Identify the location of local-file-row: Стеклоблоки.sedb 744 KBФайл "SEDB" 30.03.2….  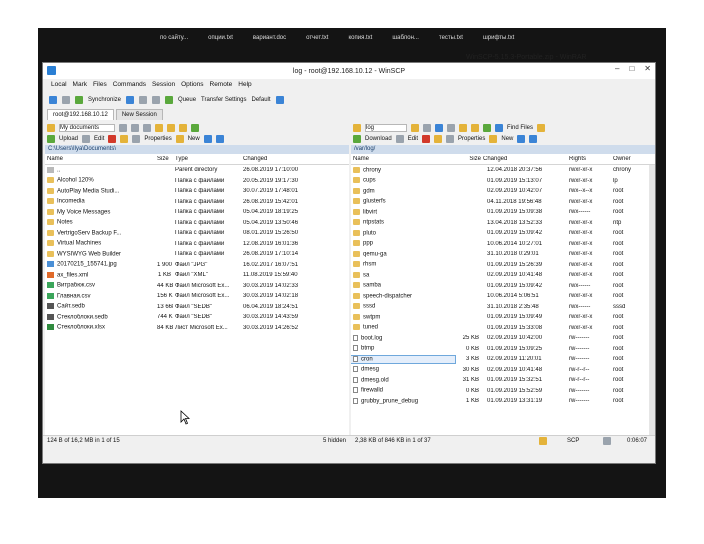
(197, 317).